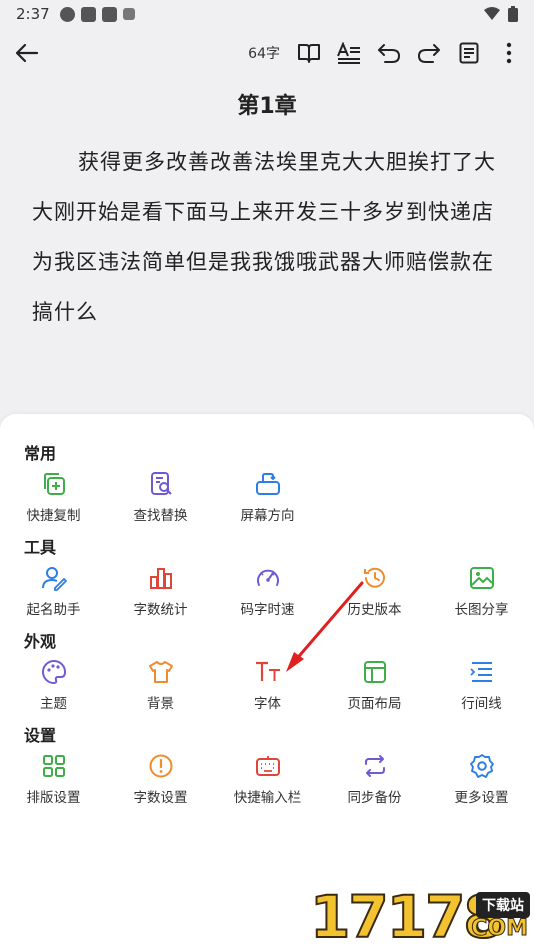  Describe the element at coordinates (267, 610) in the screenshot. I see `typing-speed-label: 码字时速` at that location.